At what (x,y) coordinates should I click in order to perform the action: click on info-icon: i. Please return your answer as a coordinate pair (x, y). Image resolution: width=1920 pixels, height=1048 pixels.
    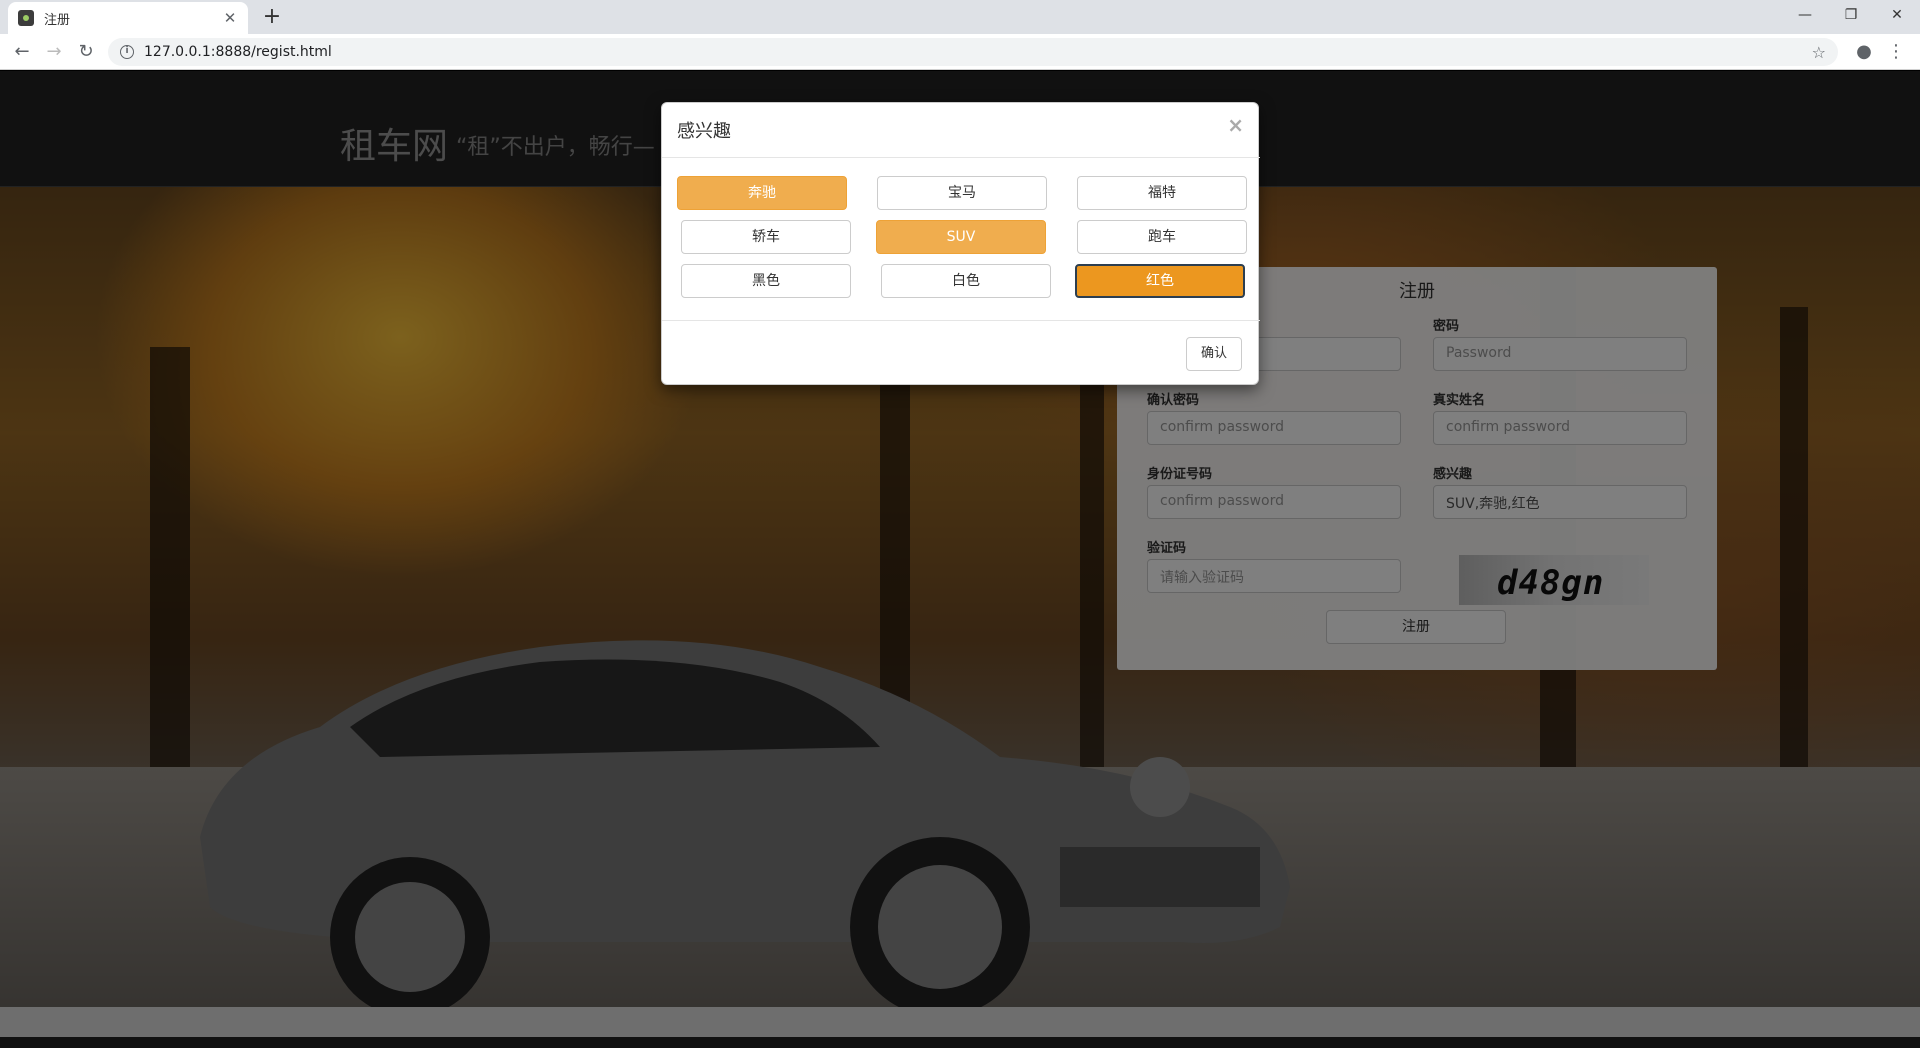
    Looking at the image, I should click on (127, 52).